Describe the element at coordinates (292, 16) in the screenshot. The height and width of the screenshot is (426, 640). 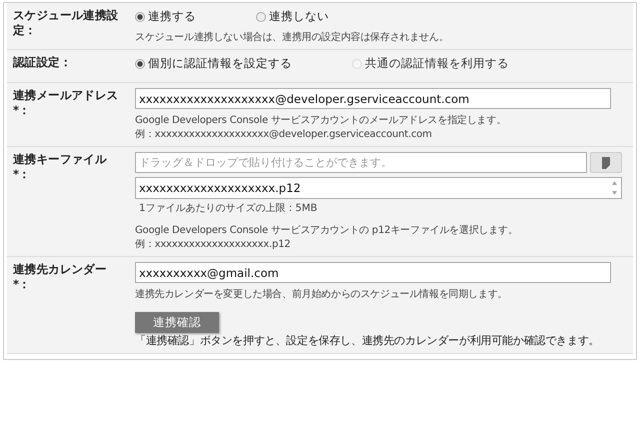
I see `radio-option: 連携しない` at that location.